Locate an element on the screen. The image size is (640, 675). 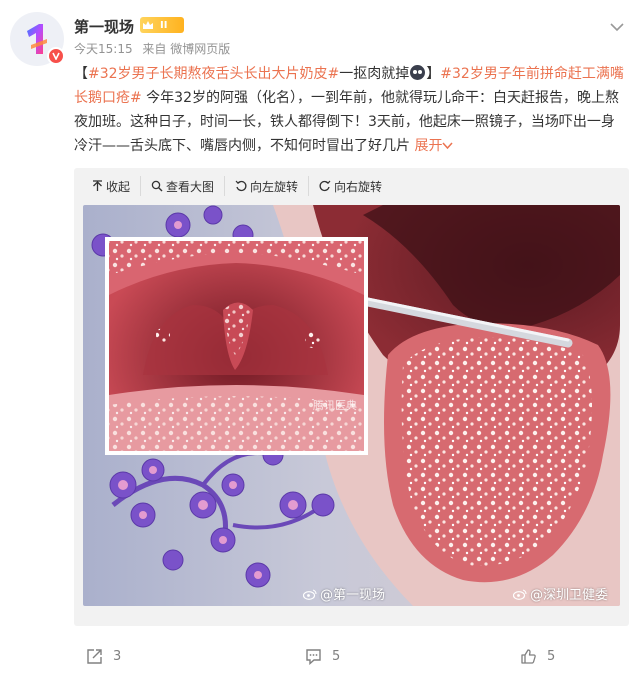
share-icon is located at coordinates (94, 656).